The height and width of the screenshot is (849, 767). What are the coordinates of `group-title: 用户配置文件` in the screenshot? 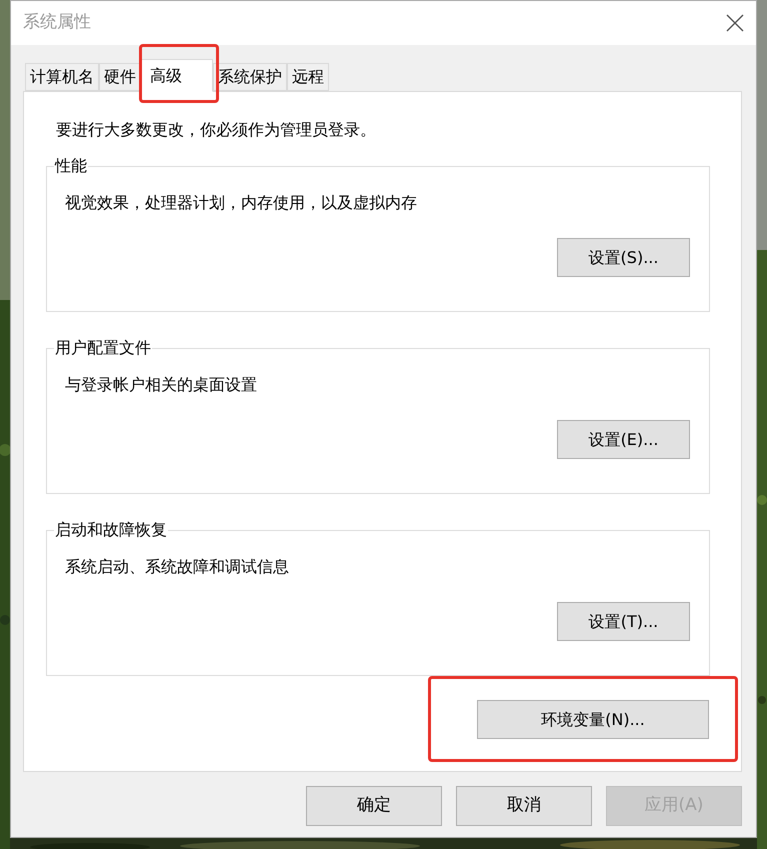 It's located at (103, 348).